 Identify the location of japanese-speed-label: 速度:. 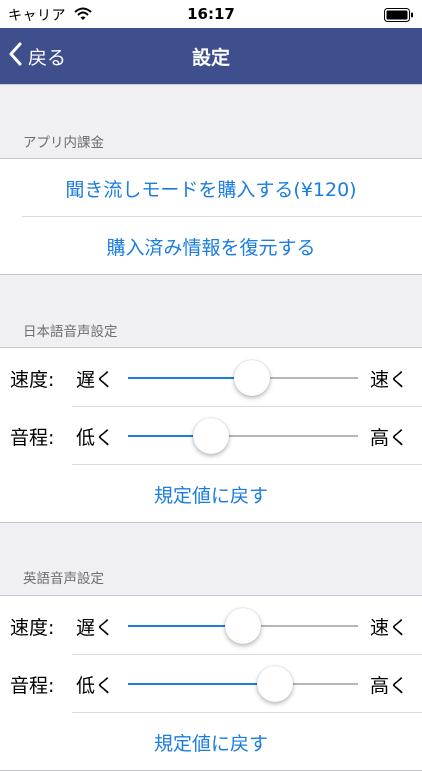
(32, 380).